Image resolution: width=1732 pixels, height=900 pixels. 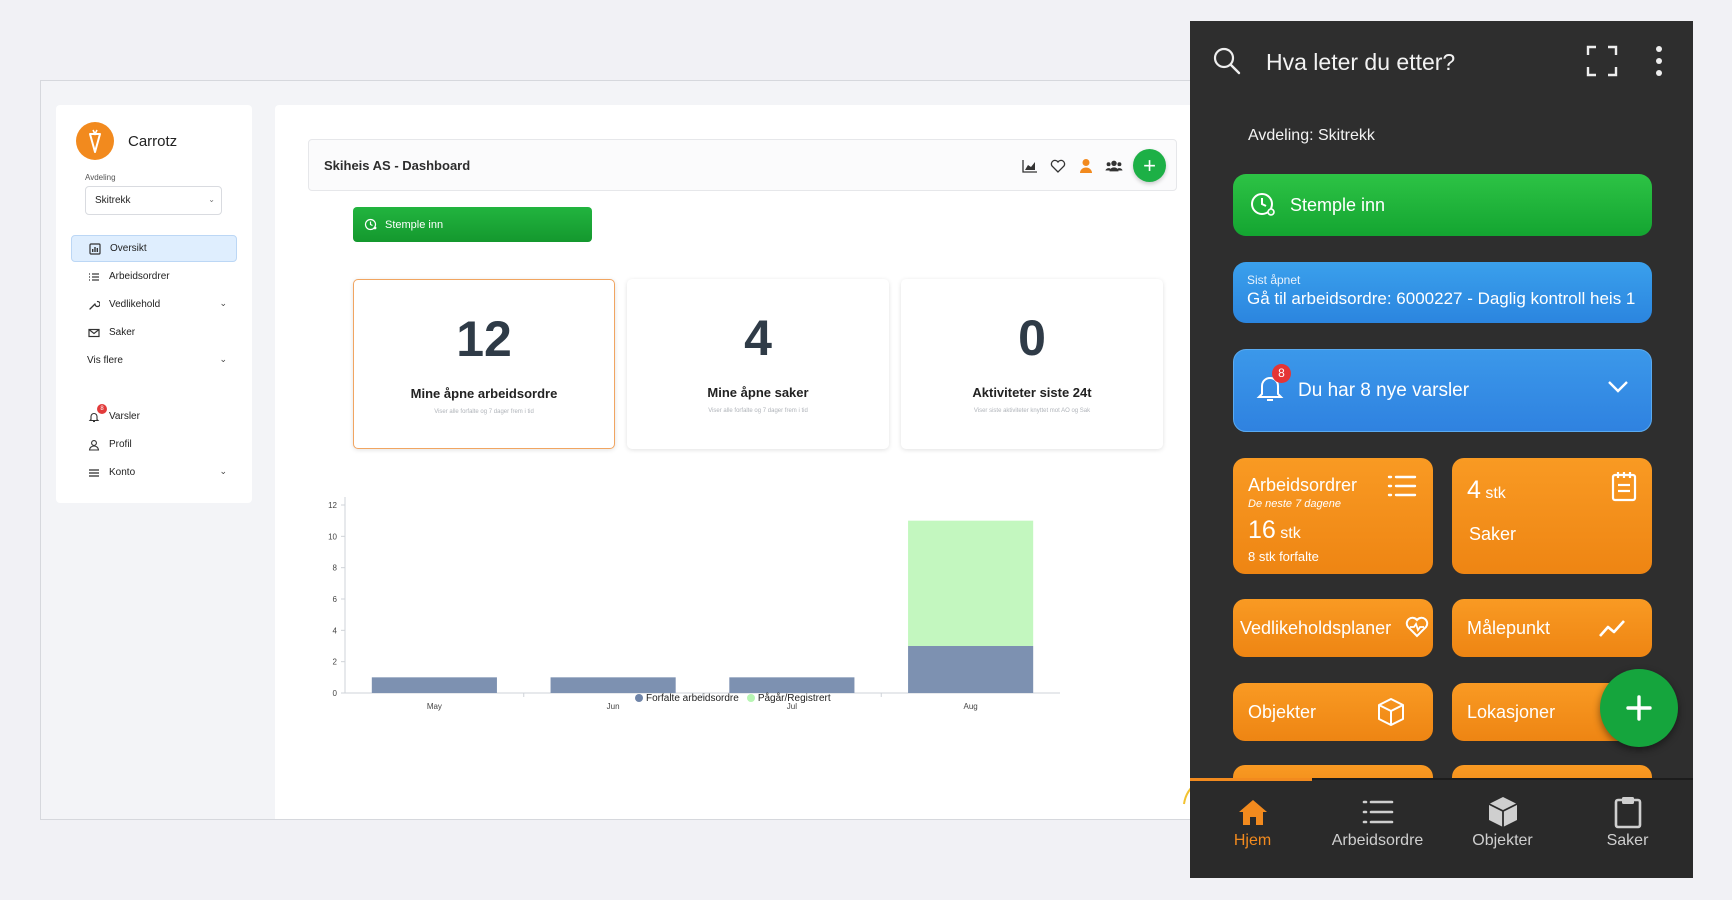 I want to click on stat-label: Aktiviteter siste 24t, so click(x=1032, y=392).